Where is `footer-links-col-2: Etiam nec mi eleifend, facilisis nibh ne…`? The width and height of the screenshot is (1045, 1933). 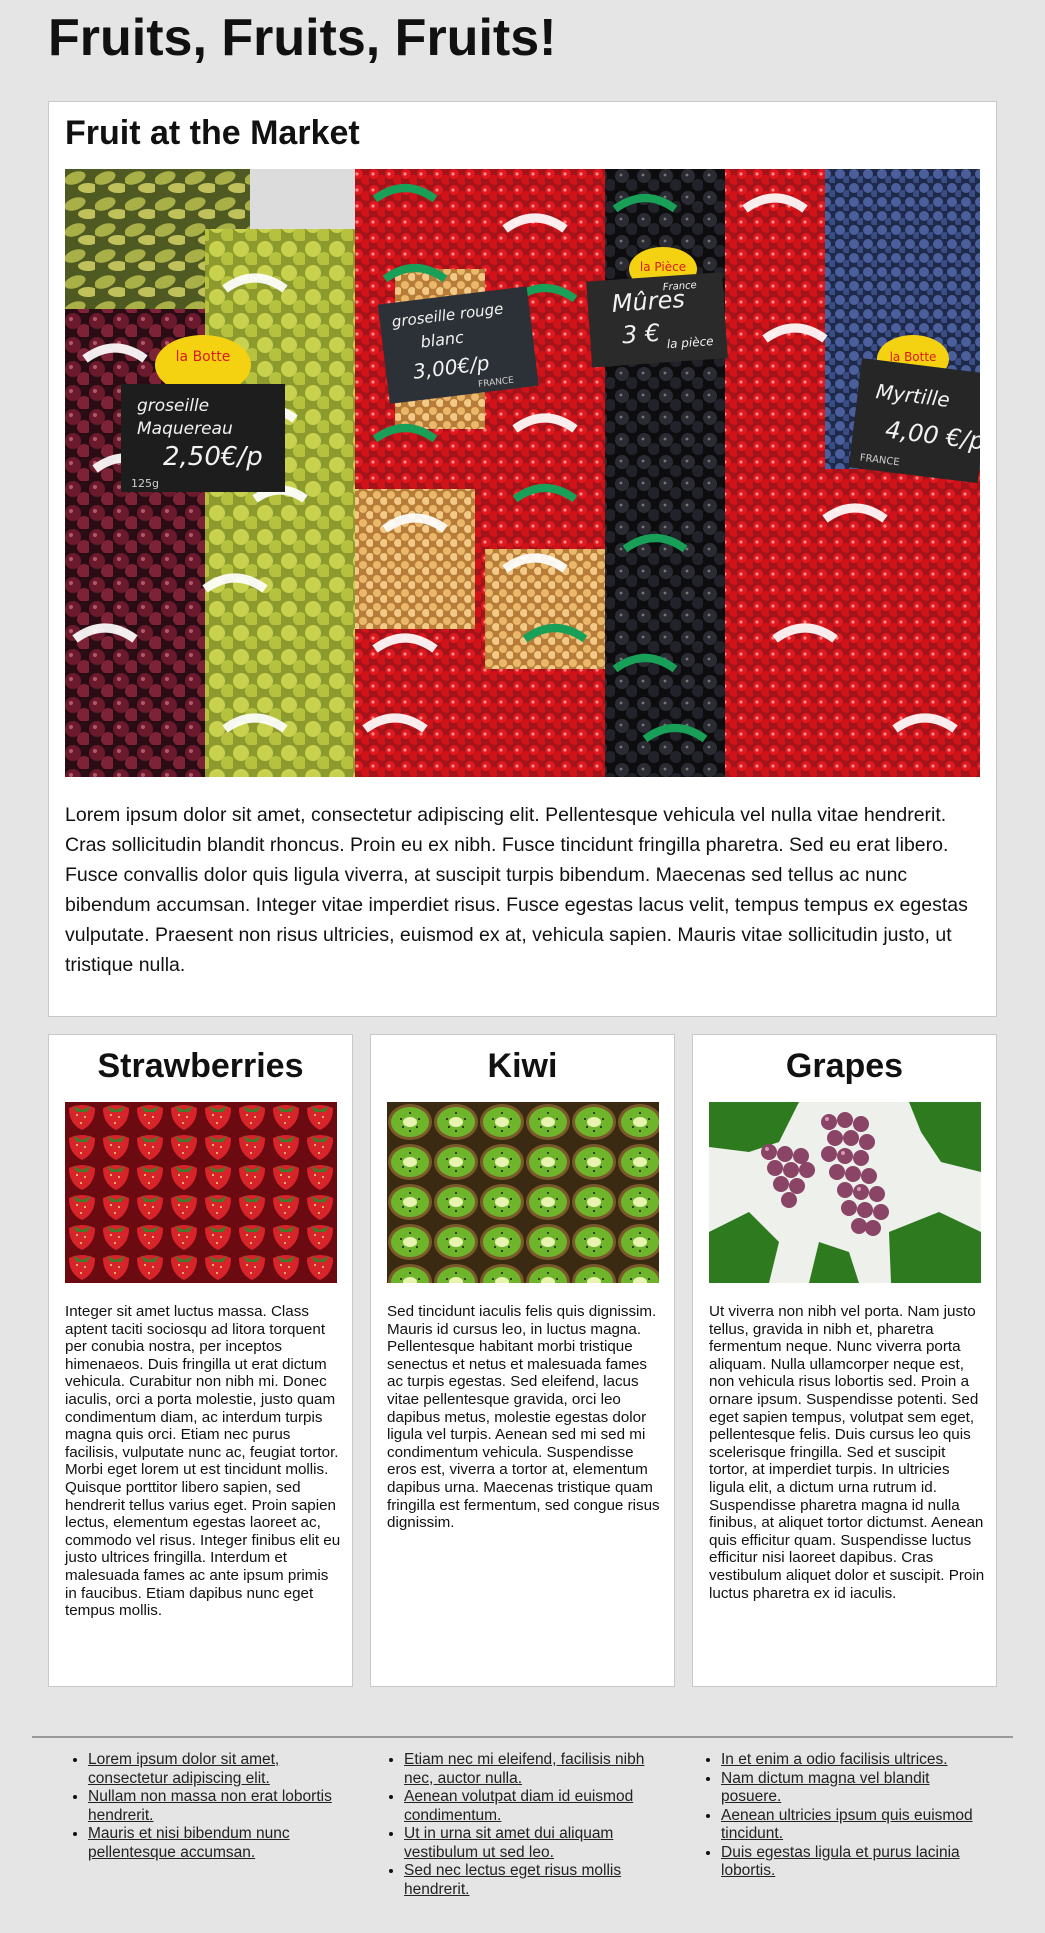 footer-links-col-2: Etiam nec mi eleifend, facilisis nibh ne… is located at coordinates (525, 1825).